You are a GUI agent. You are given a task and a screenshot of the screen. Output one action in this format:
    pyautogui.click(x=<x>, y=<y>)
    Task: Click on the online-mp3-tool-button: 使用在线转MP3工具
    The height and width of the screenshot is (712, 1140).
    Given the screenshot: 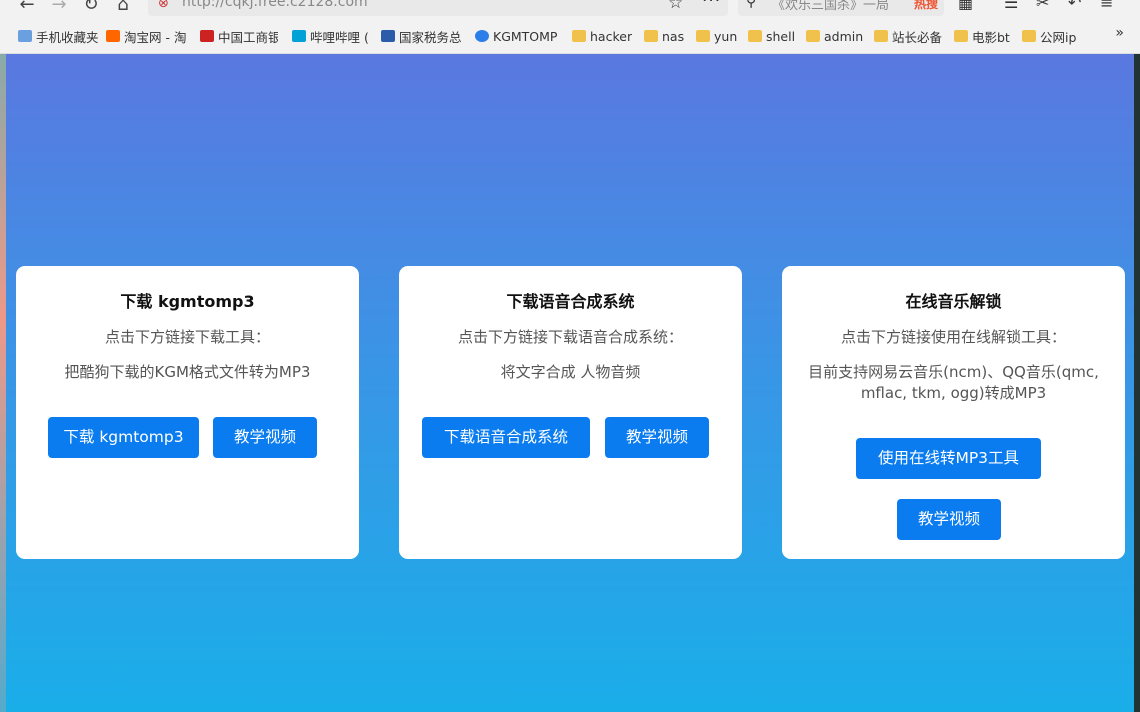 What is the action you would take?
    pyautogui.click(x=948, y=458)
    